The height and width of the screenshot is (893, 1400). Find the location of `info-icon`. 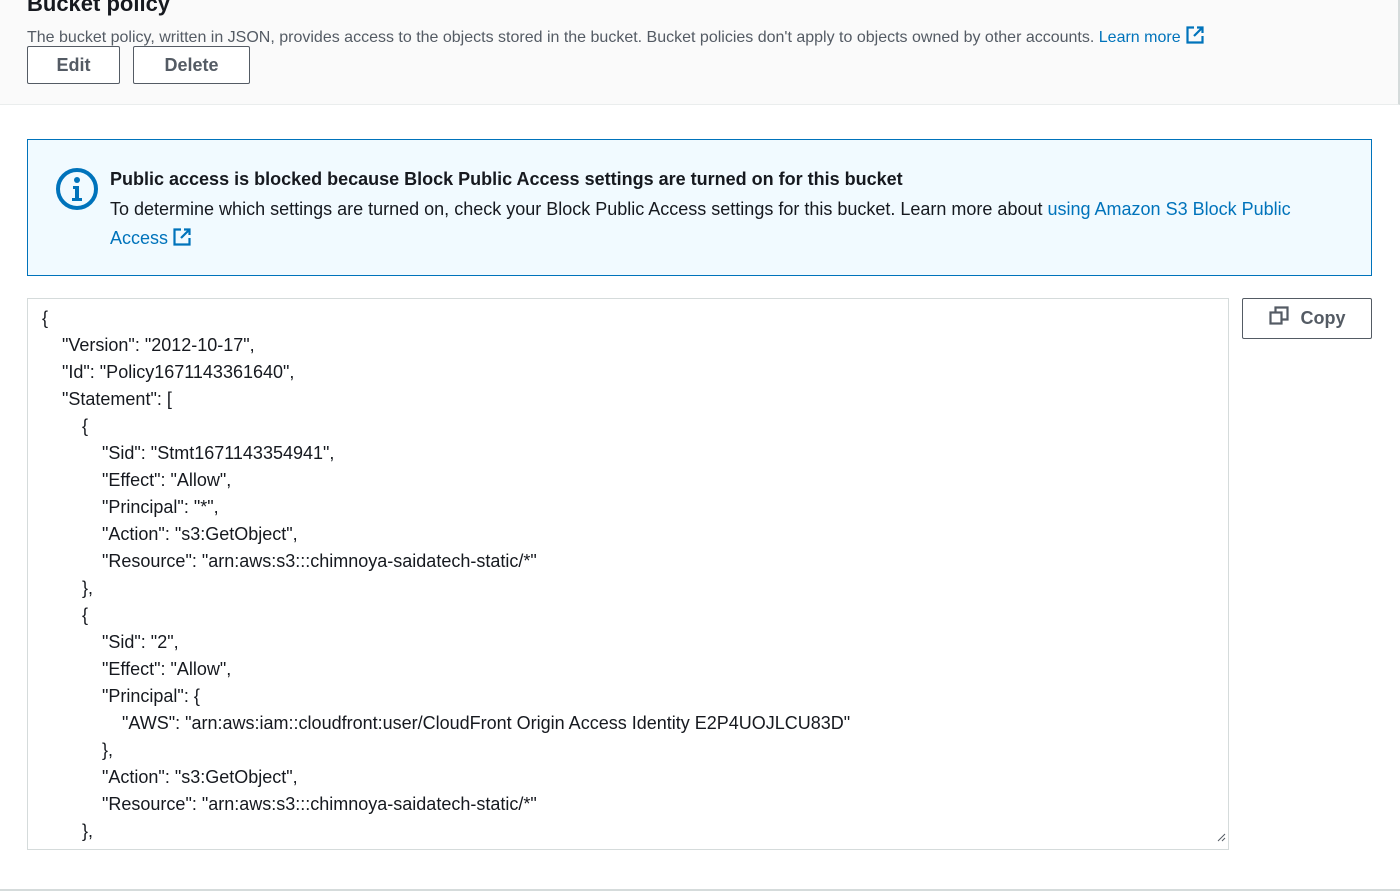

info-icon is located at coordinates (77, 191).